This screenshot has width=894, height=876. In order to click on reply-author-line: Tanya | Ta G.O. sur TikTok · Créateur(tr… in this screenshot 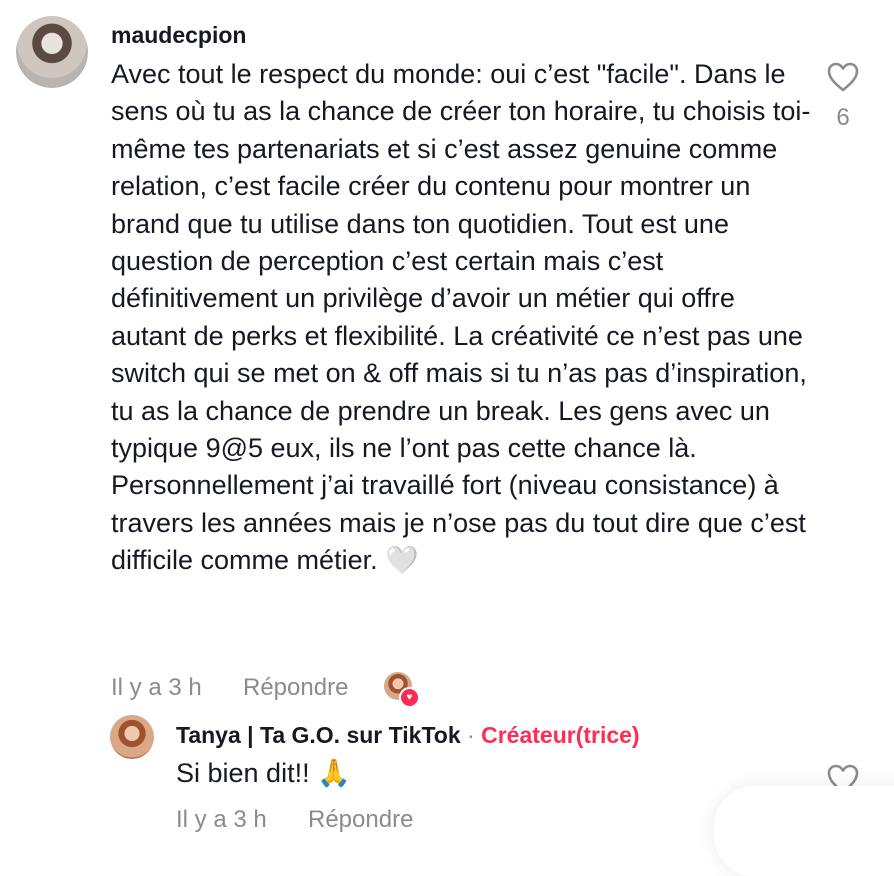, I will do `click(408, 735)`.